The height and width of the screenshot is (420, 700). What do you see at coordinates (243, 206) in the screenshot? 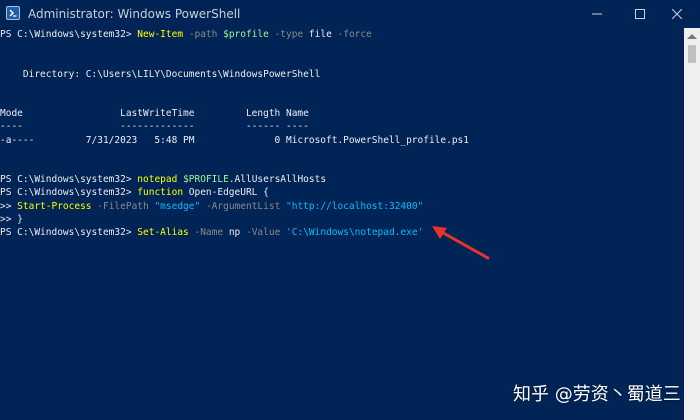
I see `console-token: -ArgumentList` at bounding box center [243, 206].